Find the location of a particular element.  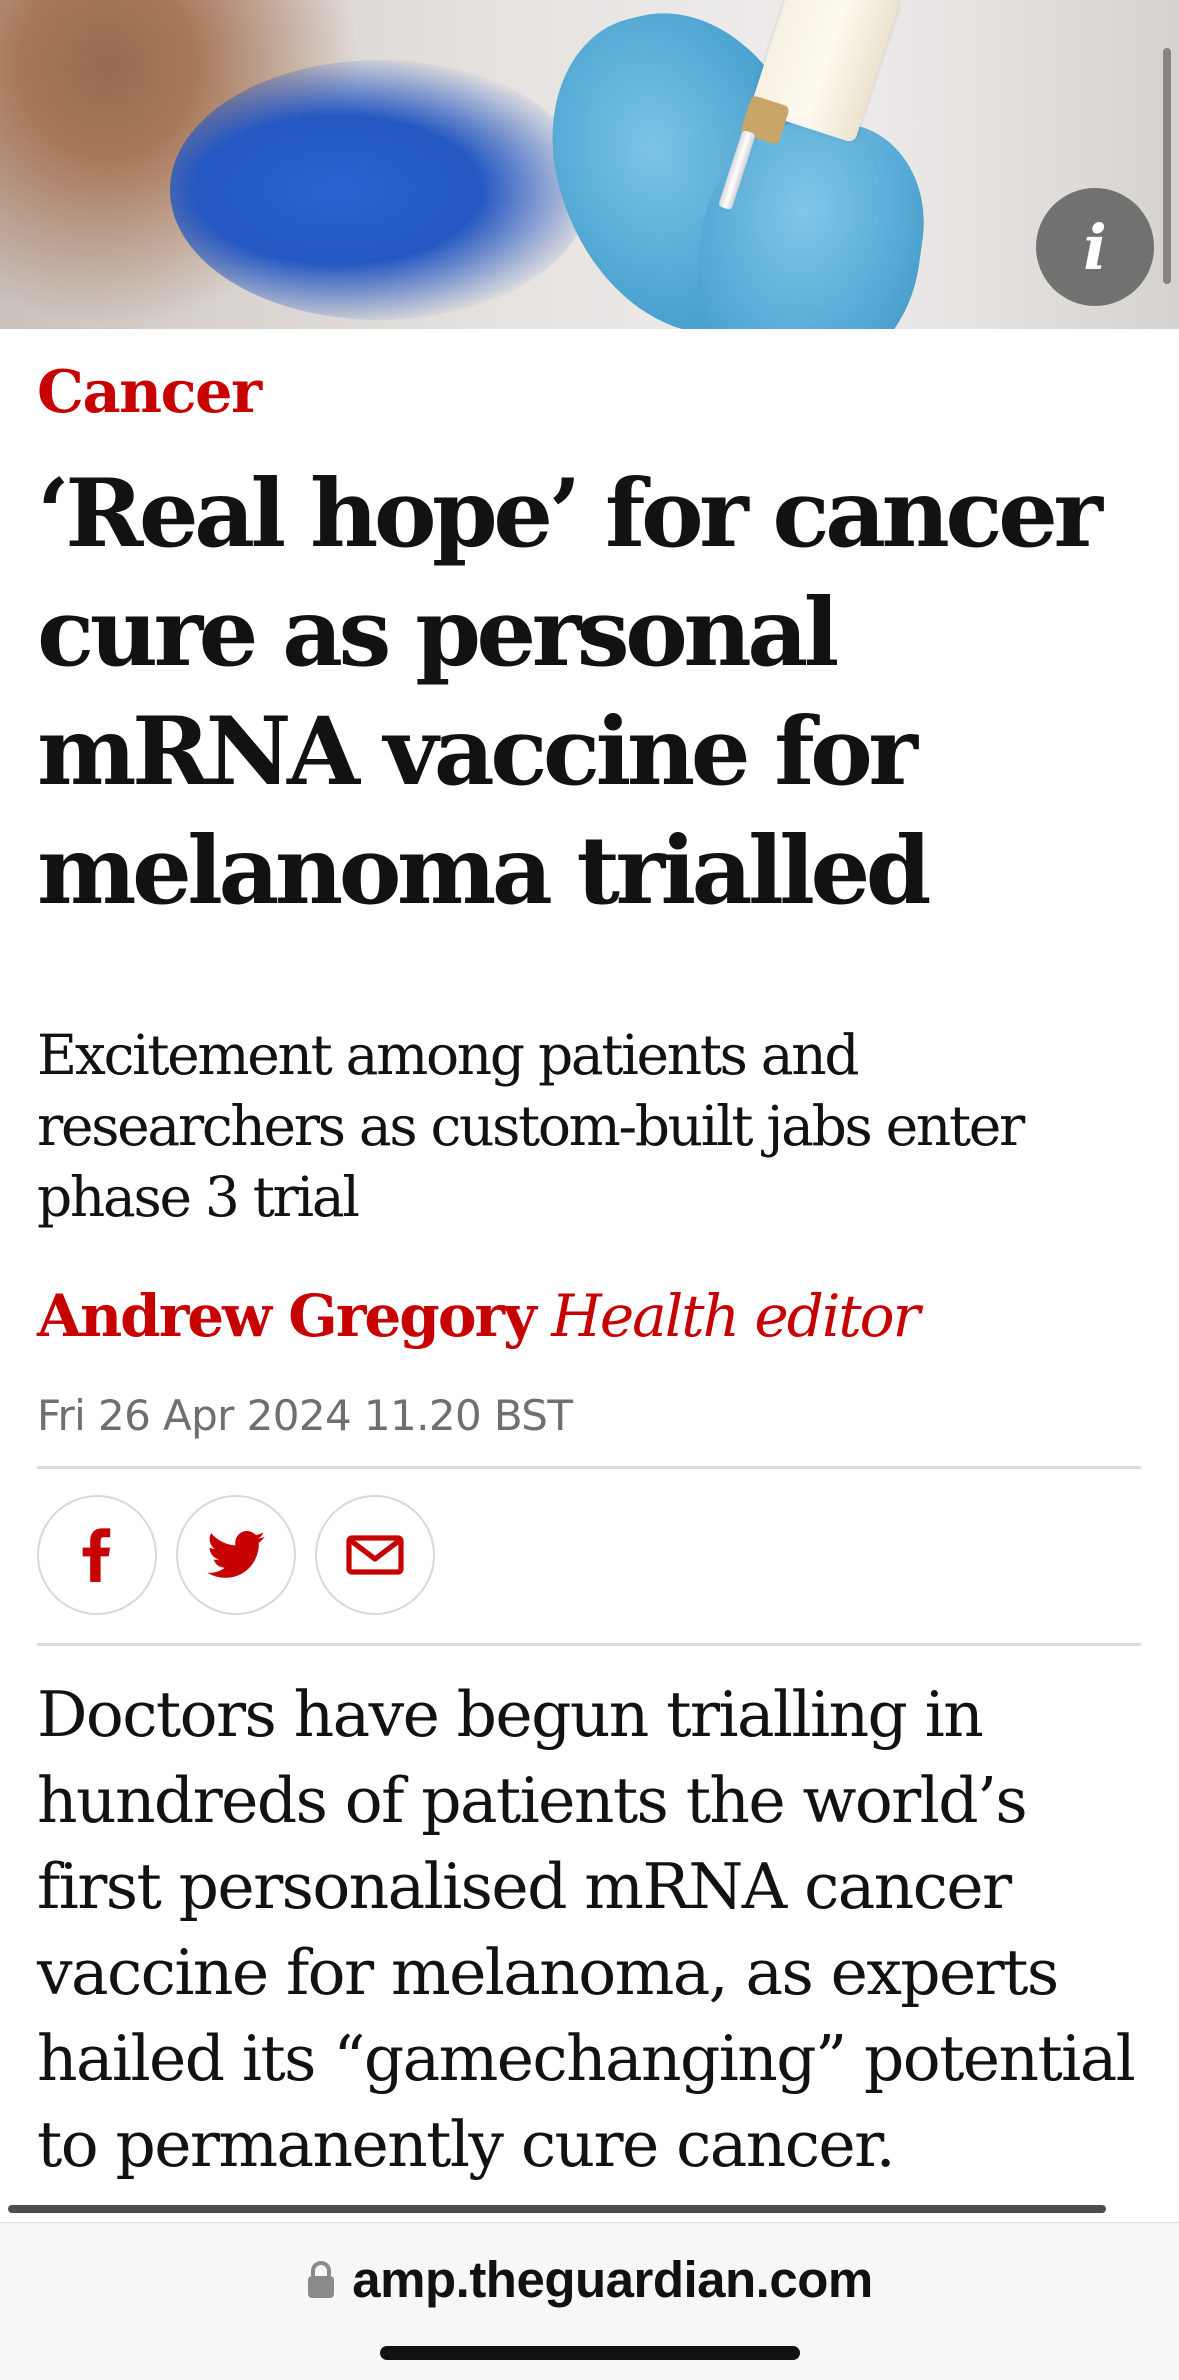

info-icon: i is located at coordinates (1095, 247).